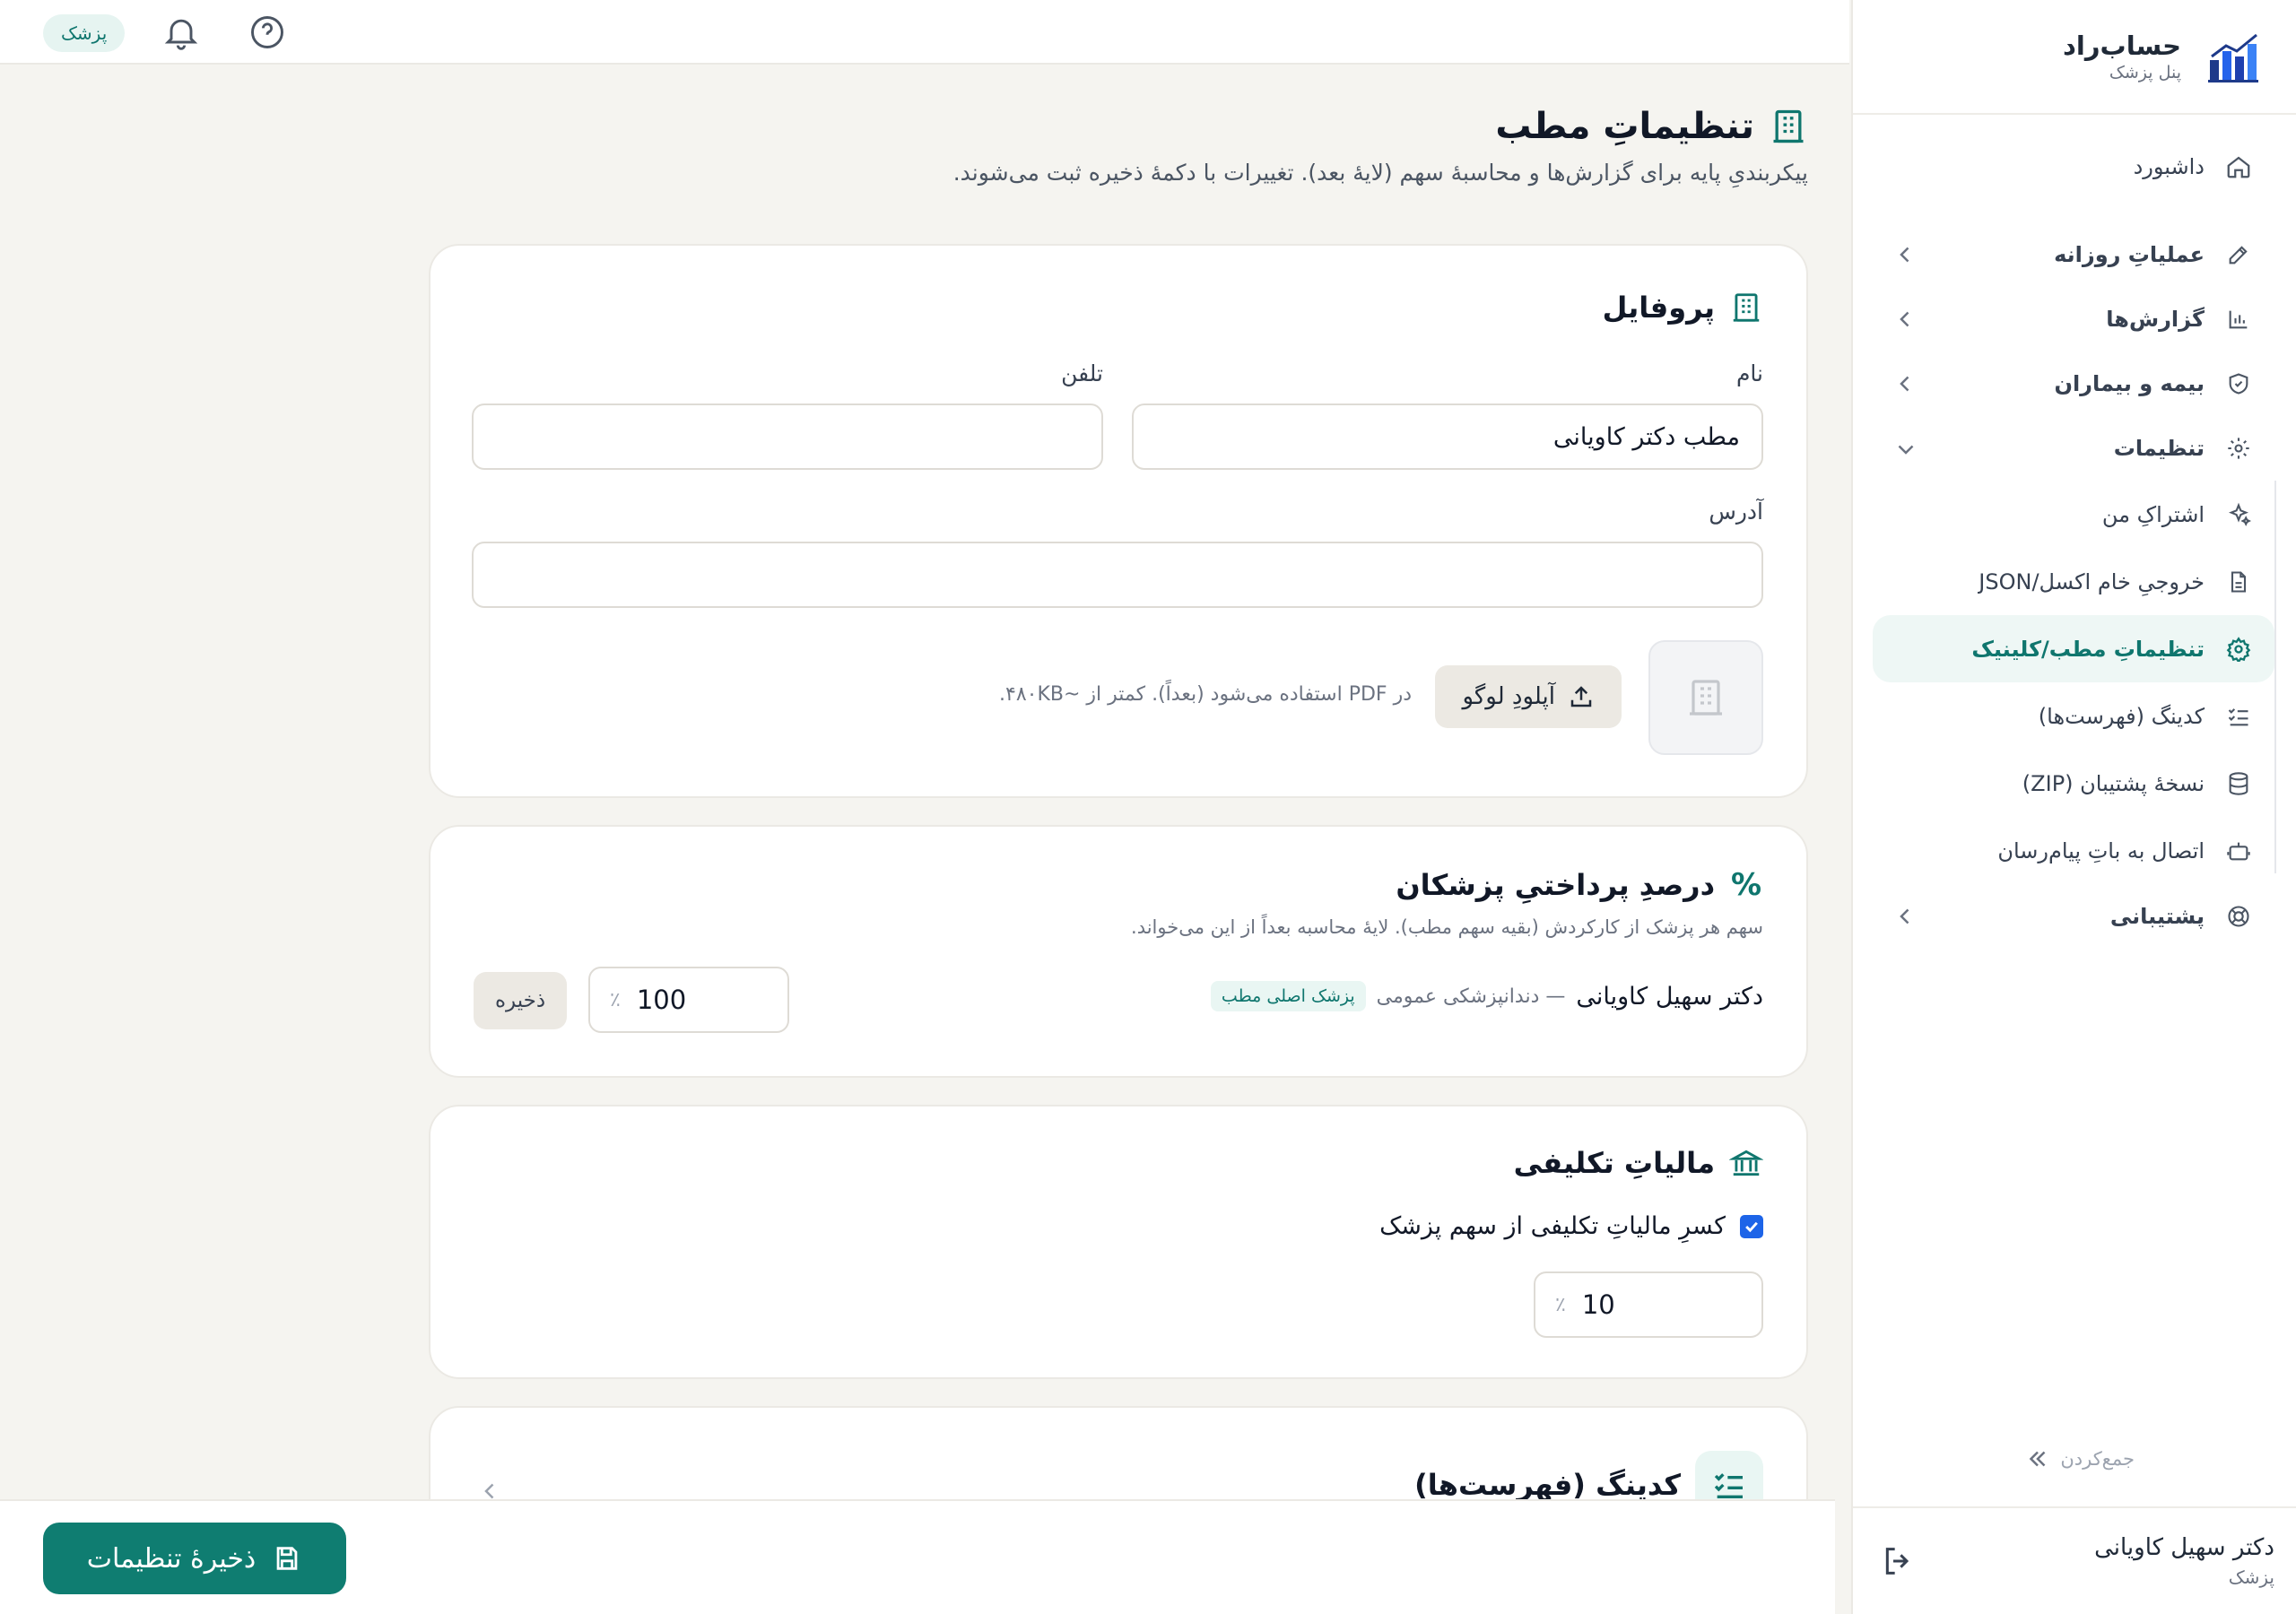 The image size is (2296, 1614). I want to click on sidebar-item-messenger-bot: اتصال به باتِ پیام‌رسان, so click(2073, 850).